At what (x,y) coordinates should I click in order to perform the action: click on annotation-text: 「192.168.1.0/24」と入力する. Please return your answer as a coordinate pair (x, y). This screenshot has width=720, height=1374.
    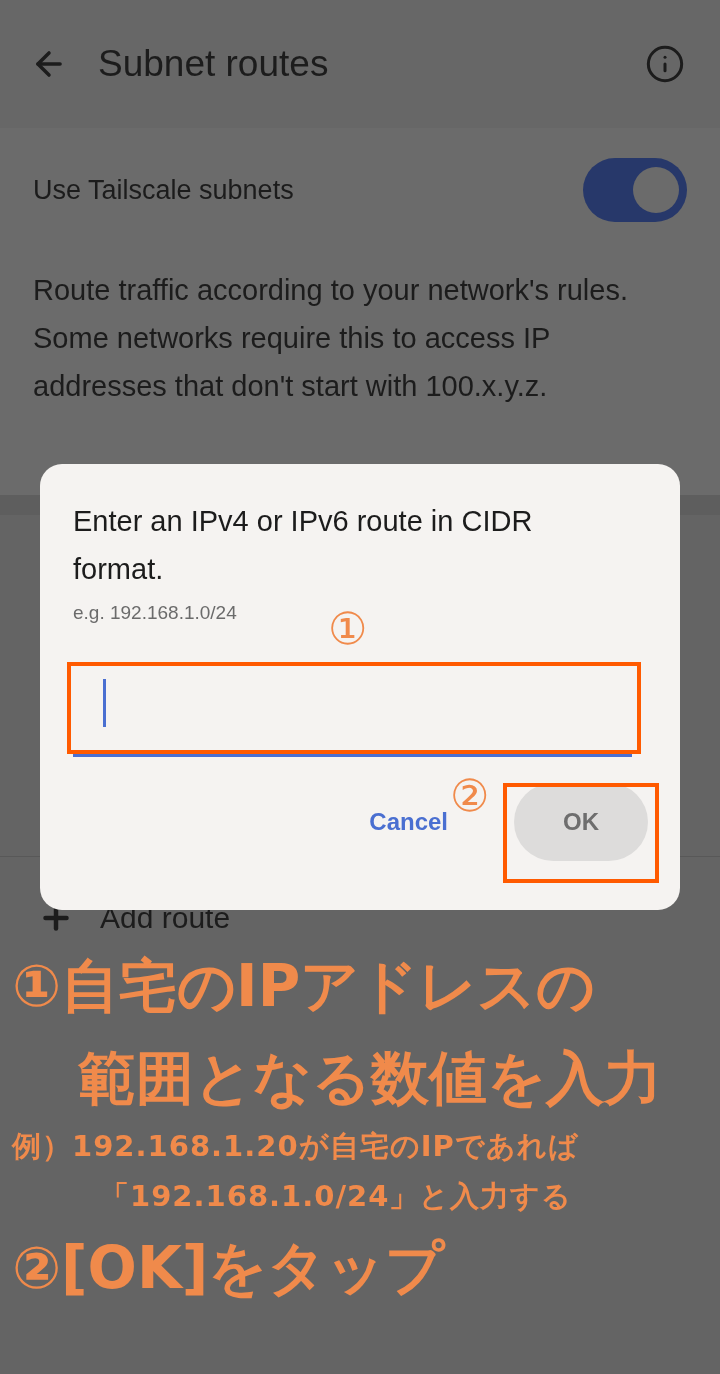
    Looking at the image, I should click on (336, 1196).